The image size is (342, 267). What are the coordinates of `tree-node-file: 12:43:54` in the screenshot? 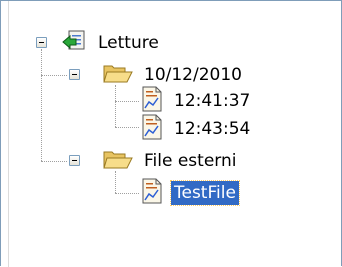 It's located at (197, 129).